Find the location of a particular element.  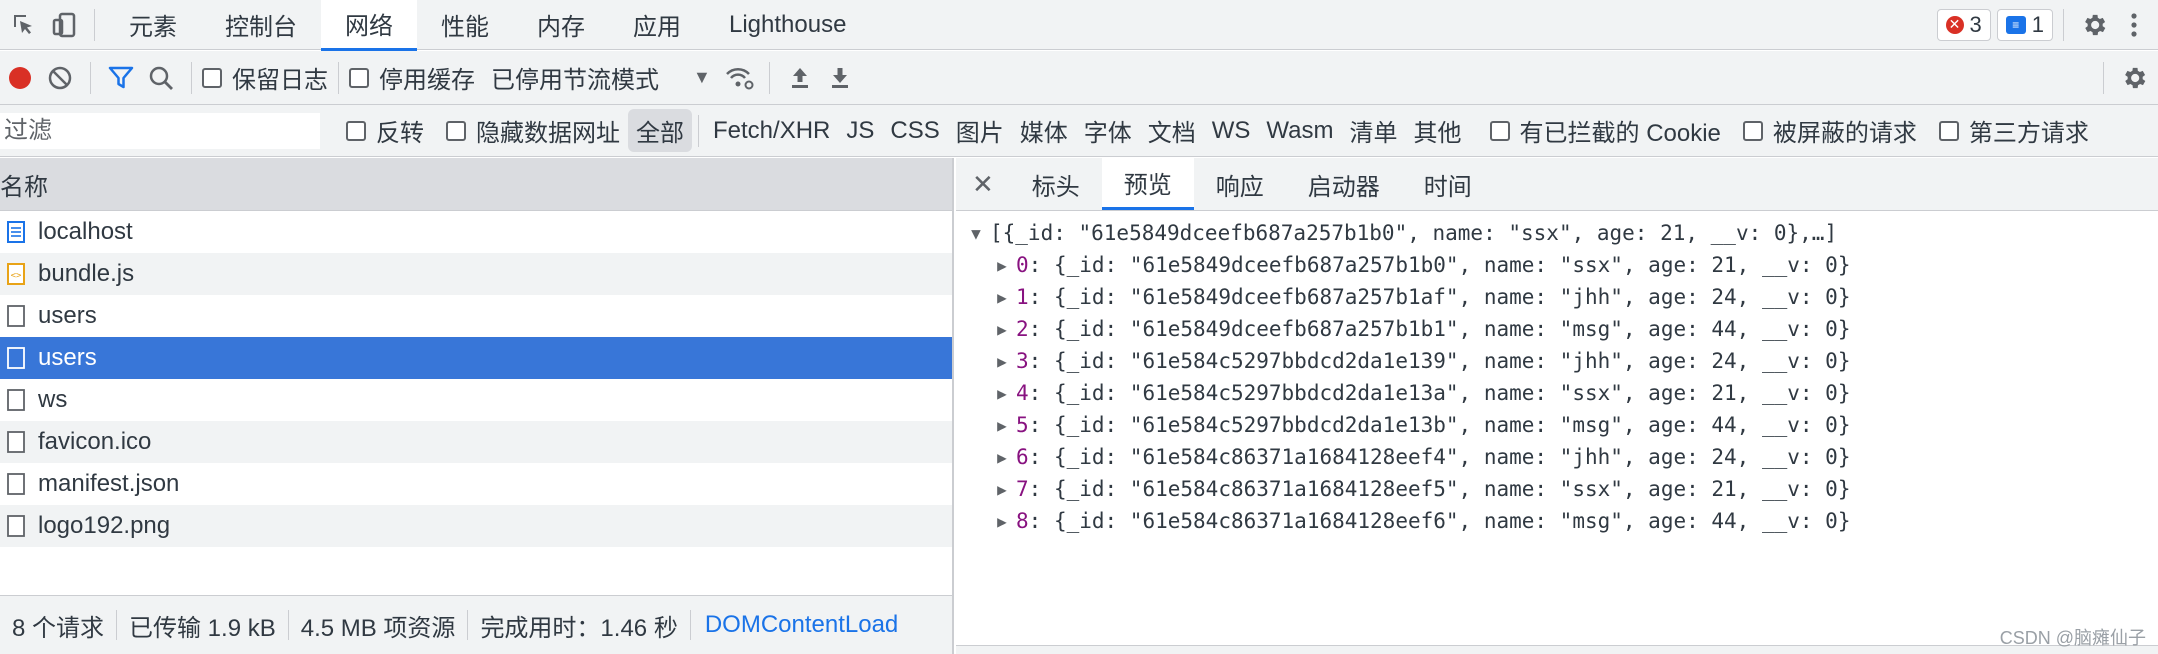

hide-data-urls-checkbox: 隐藏数据网址 is located at coordinates (533, 130).